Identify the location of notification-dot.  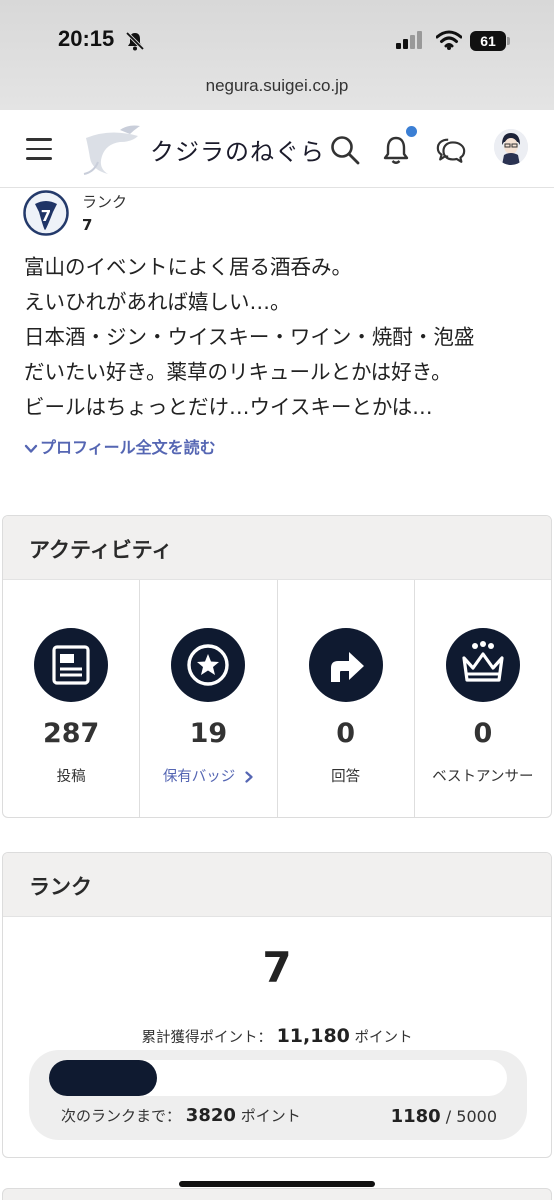
(411, 131).